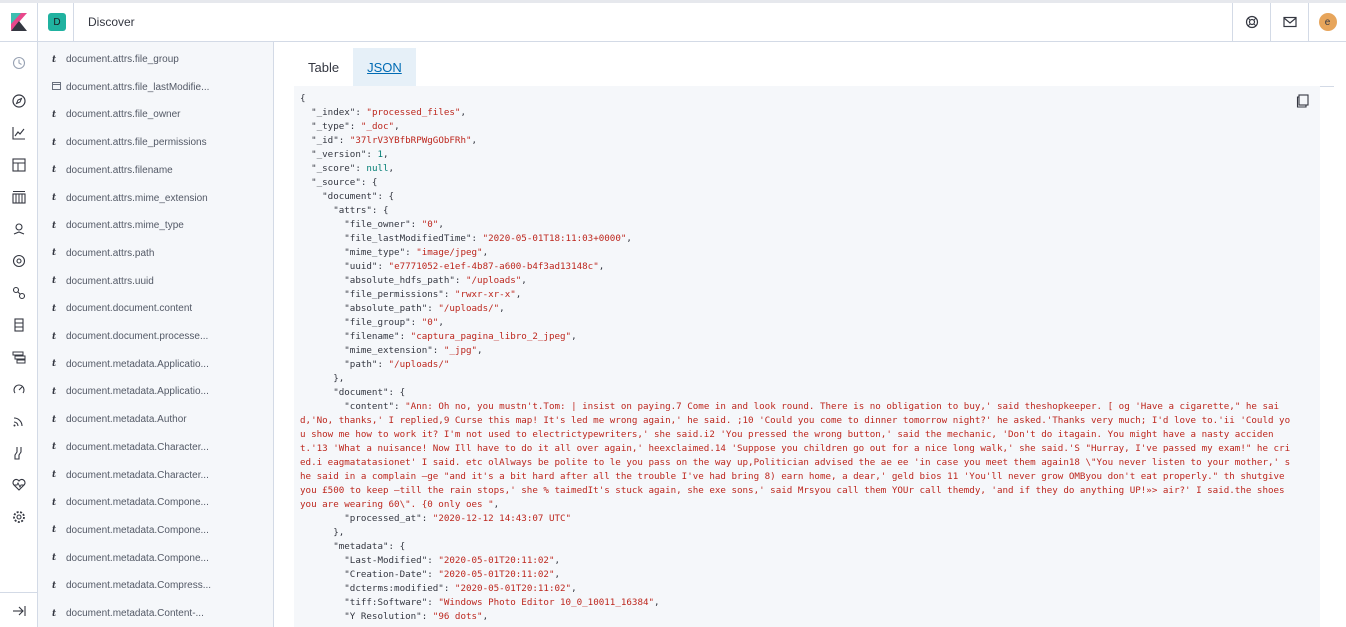 The width and height of the screenshot is (1346, 627). Describe the element at coordinates (369, 560) in the screenshot. I see `json-key: "Last-Modified":` at that location.